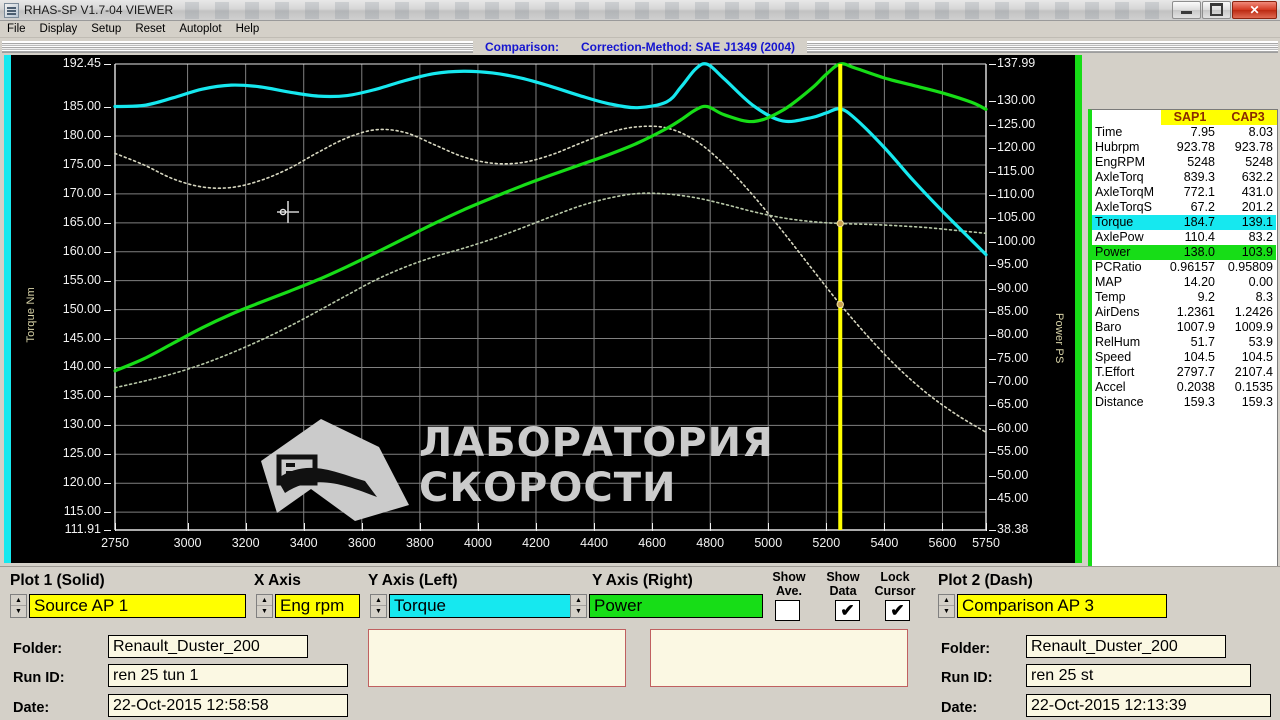  I want to click on menu-item-reset: Reset, so click(150, 29).